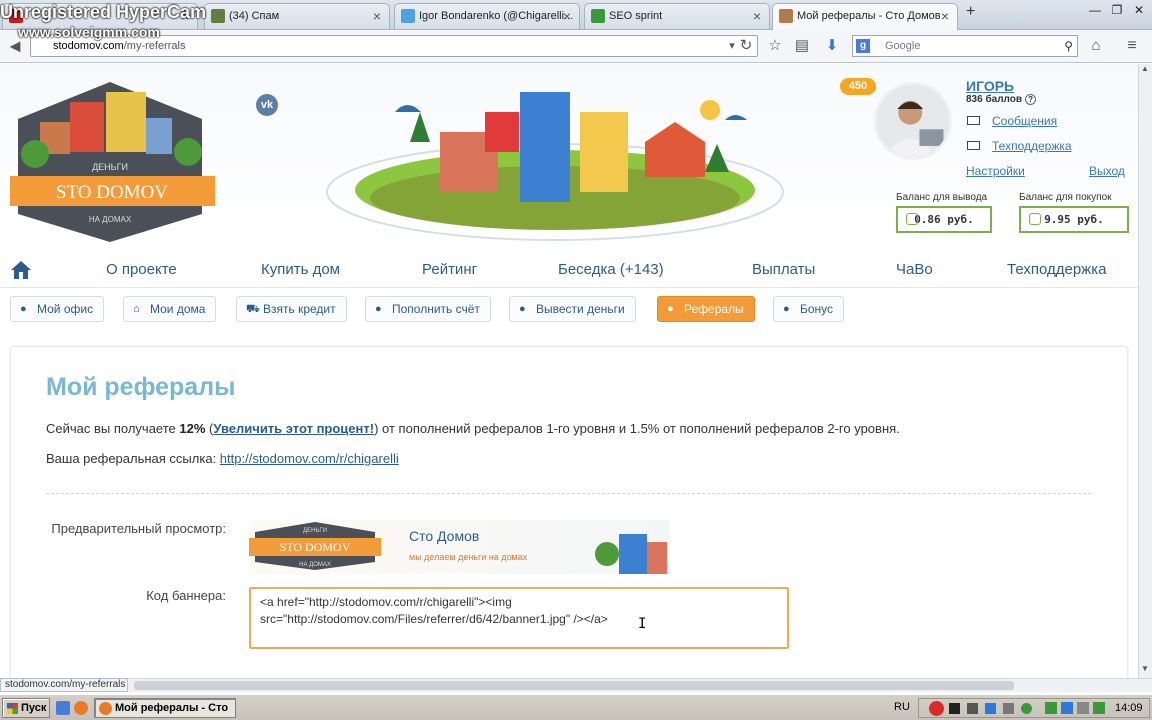 The width and height of the screenshot is (1152, 720). What do you see at coordinates (1145, 371) in the screenshot?
I see `vertical-scrollbar: ▲ ▼` at bounding box center [1145, 371].